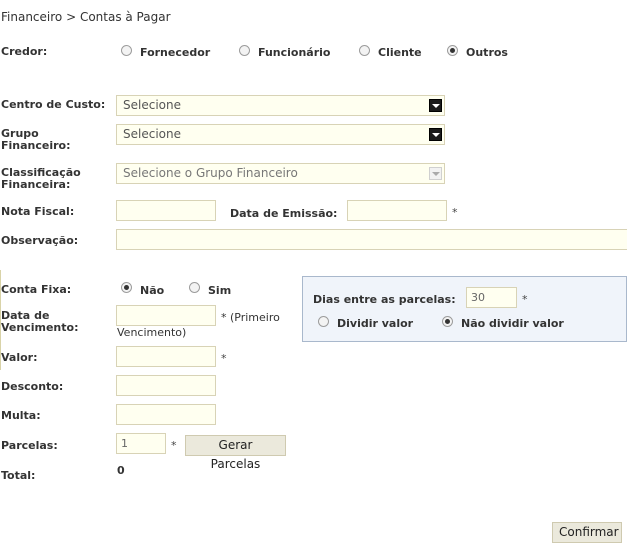  Describe the element at coordinates (166, 356) in the screenshot. I see `valor-input` at that location.